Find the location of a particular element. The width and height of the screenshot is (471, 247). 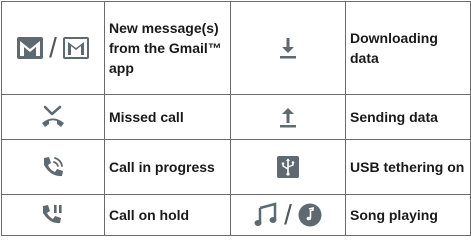

call-on-hold-icon is located at coordinates (52, 214).